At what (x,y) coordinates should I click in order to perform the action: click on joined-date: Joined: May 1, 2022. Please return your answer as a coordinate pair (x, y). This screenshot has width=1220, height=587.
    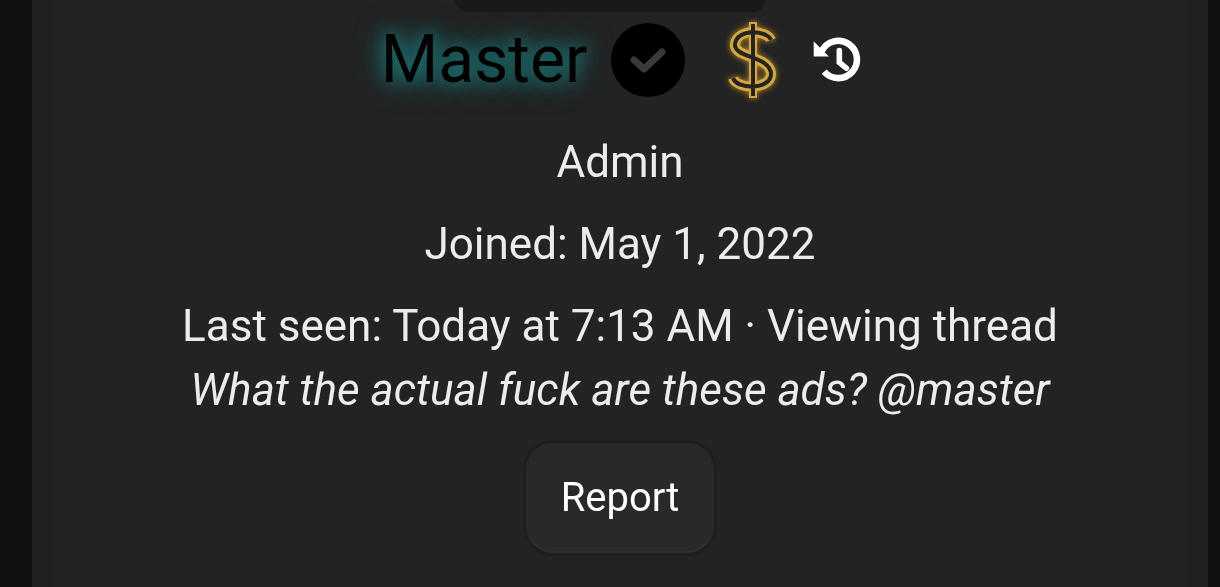
    Looking at the image, I should click on (620, 244).